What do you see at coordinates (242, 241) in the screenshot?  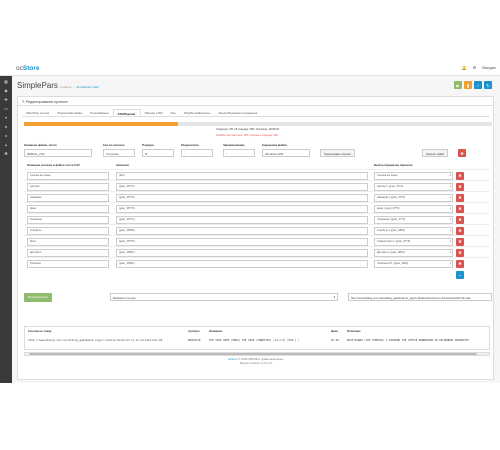 I see `csv-column-value: {gran_35776}` at bounding box center [242, 241].